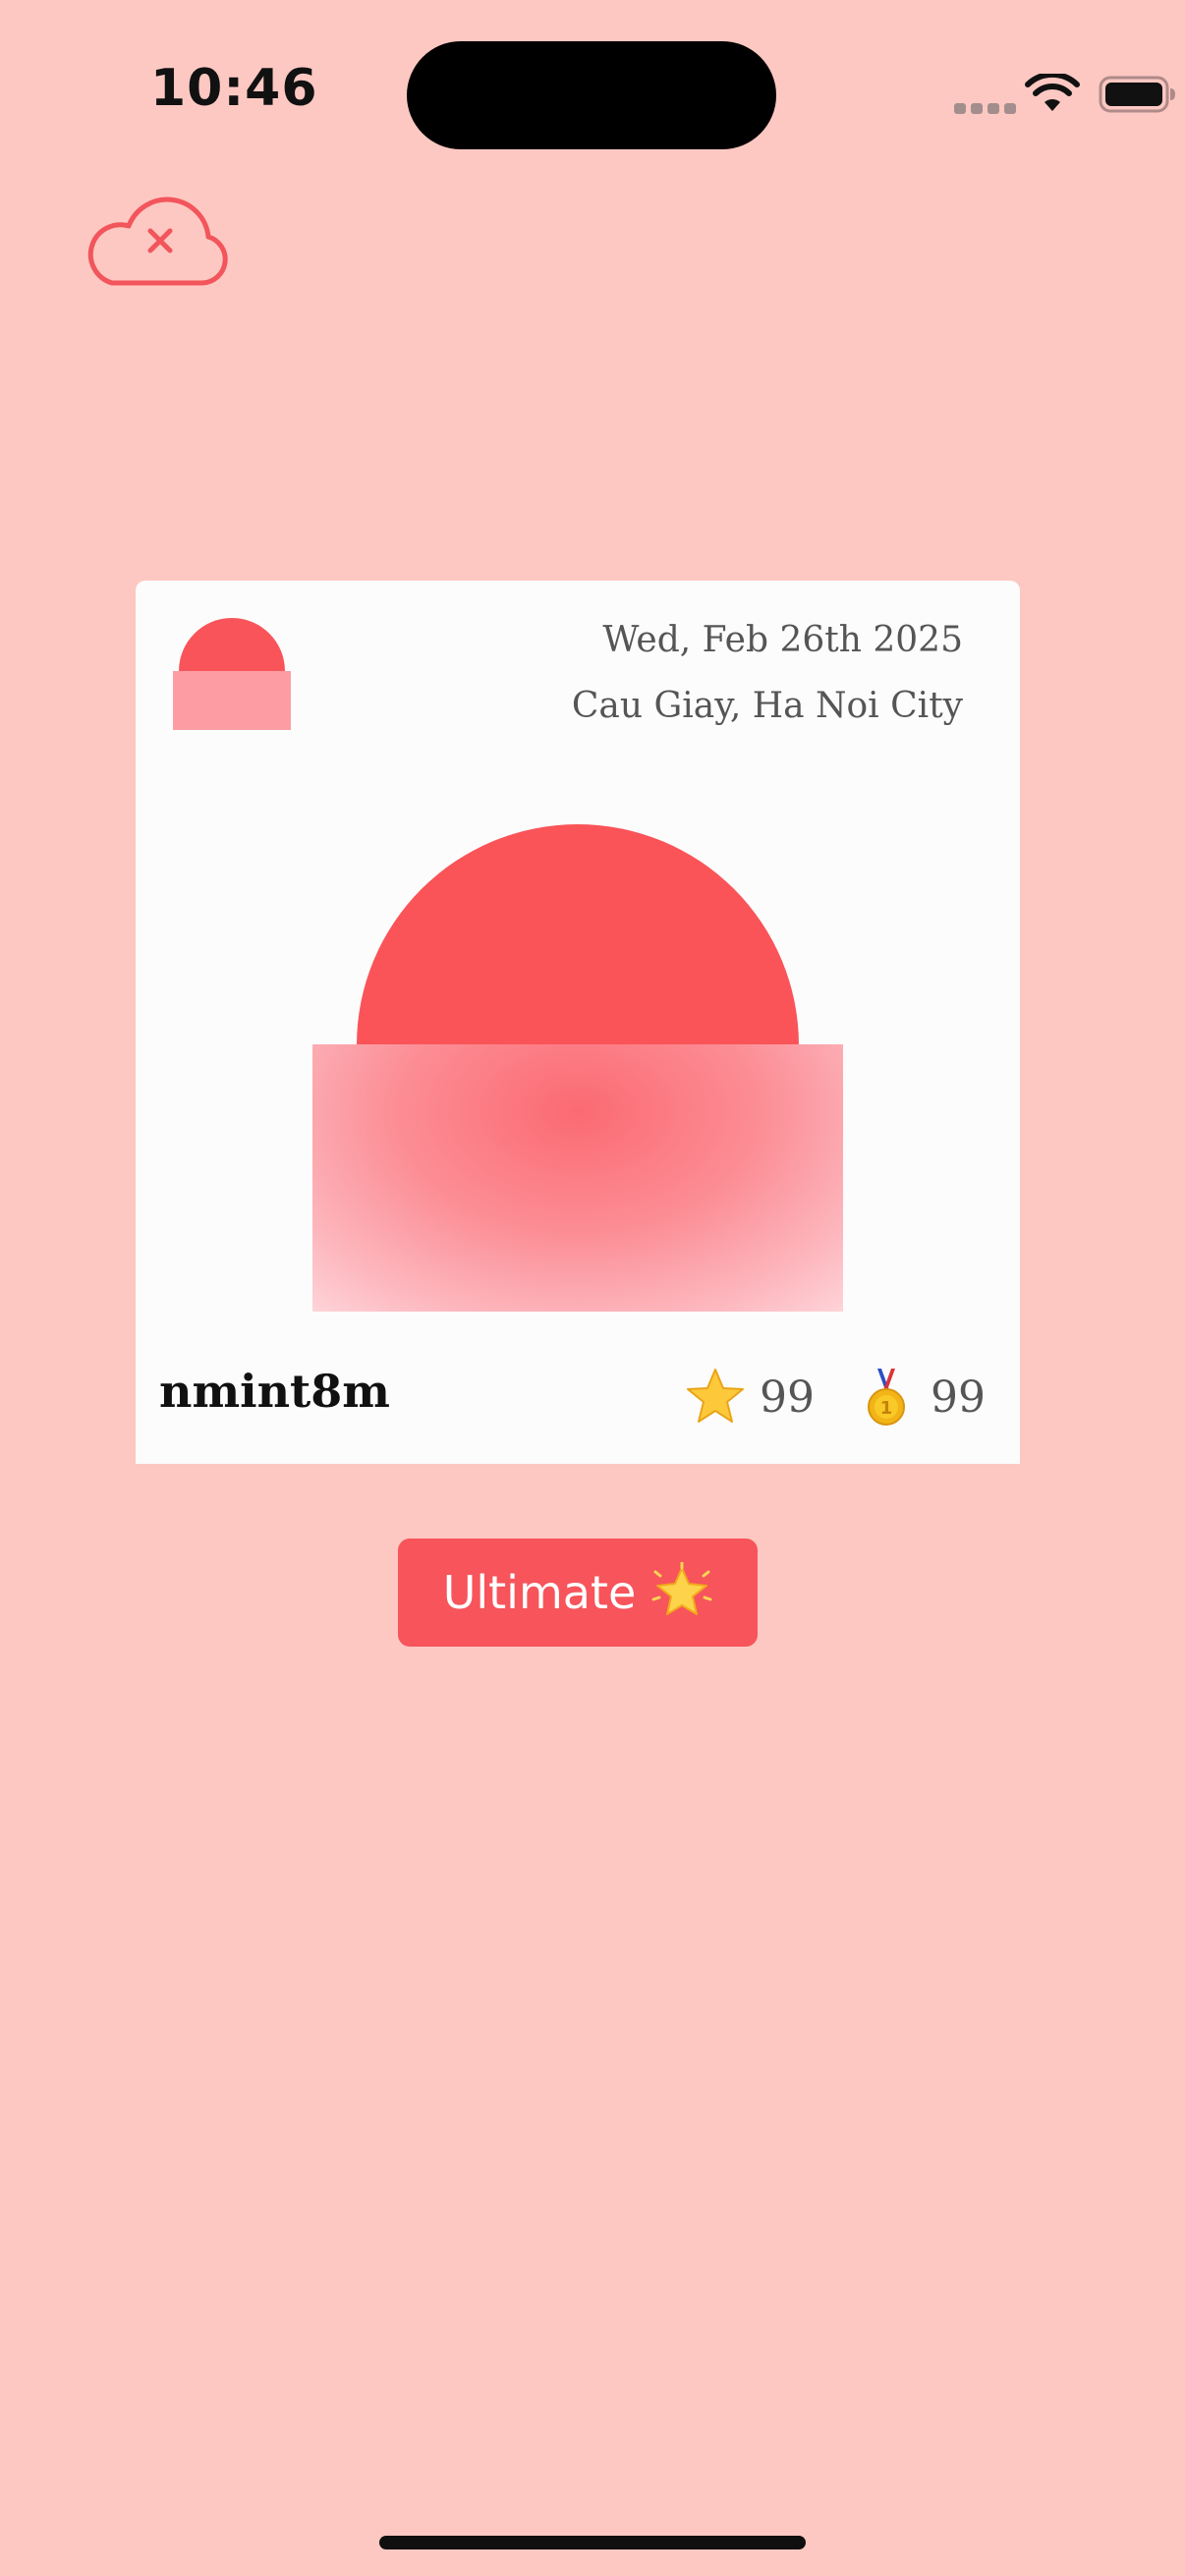 This screenshot has width=1185, height=2576. Describe the element at coordinates (788, 1397) in the screenshot. I see `star-count: 99` at that location.